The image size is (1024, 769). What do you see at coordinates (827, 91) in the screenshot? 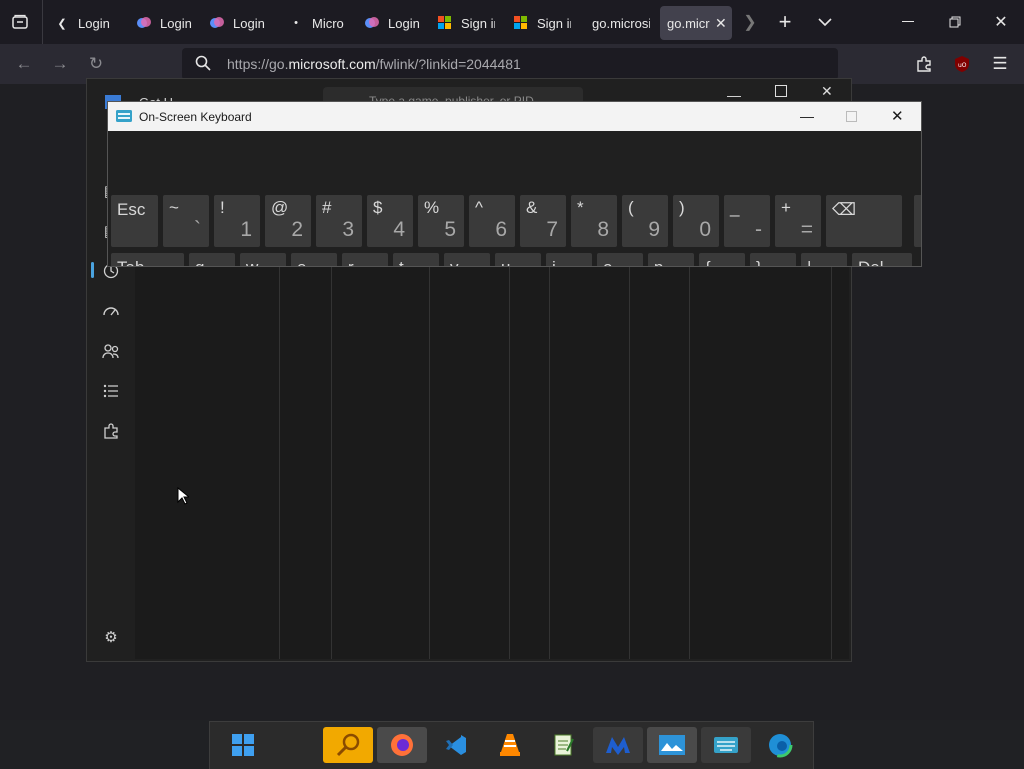
I see `store-close-icon: ✕` at bounding box center [827, 91].